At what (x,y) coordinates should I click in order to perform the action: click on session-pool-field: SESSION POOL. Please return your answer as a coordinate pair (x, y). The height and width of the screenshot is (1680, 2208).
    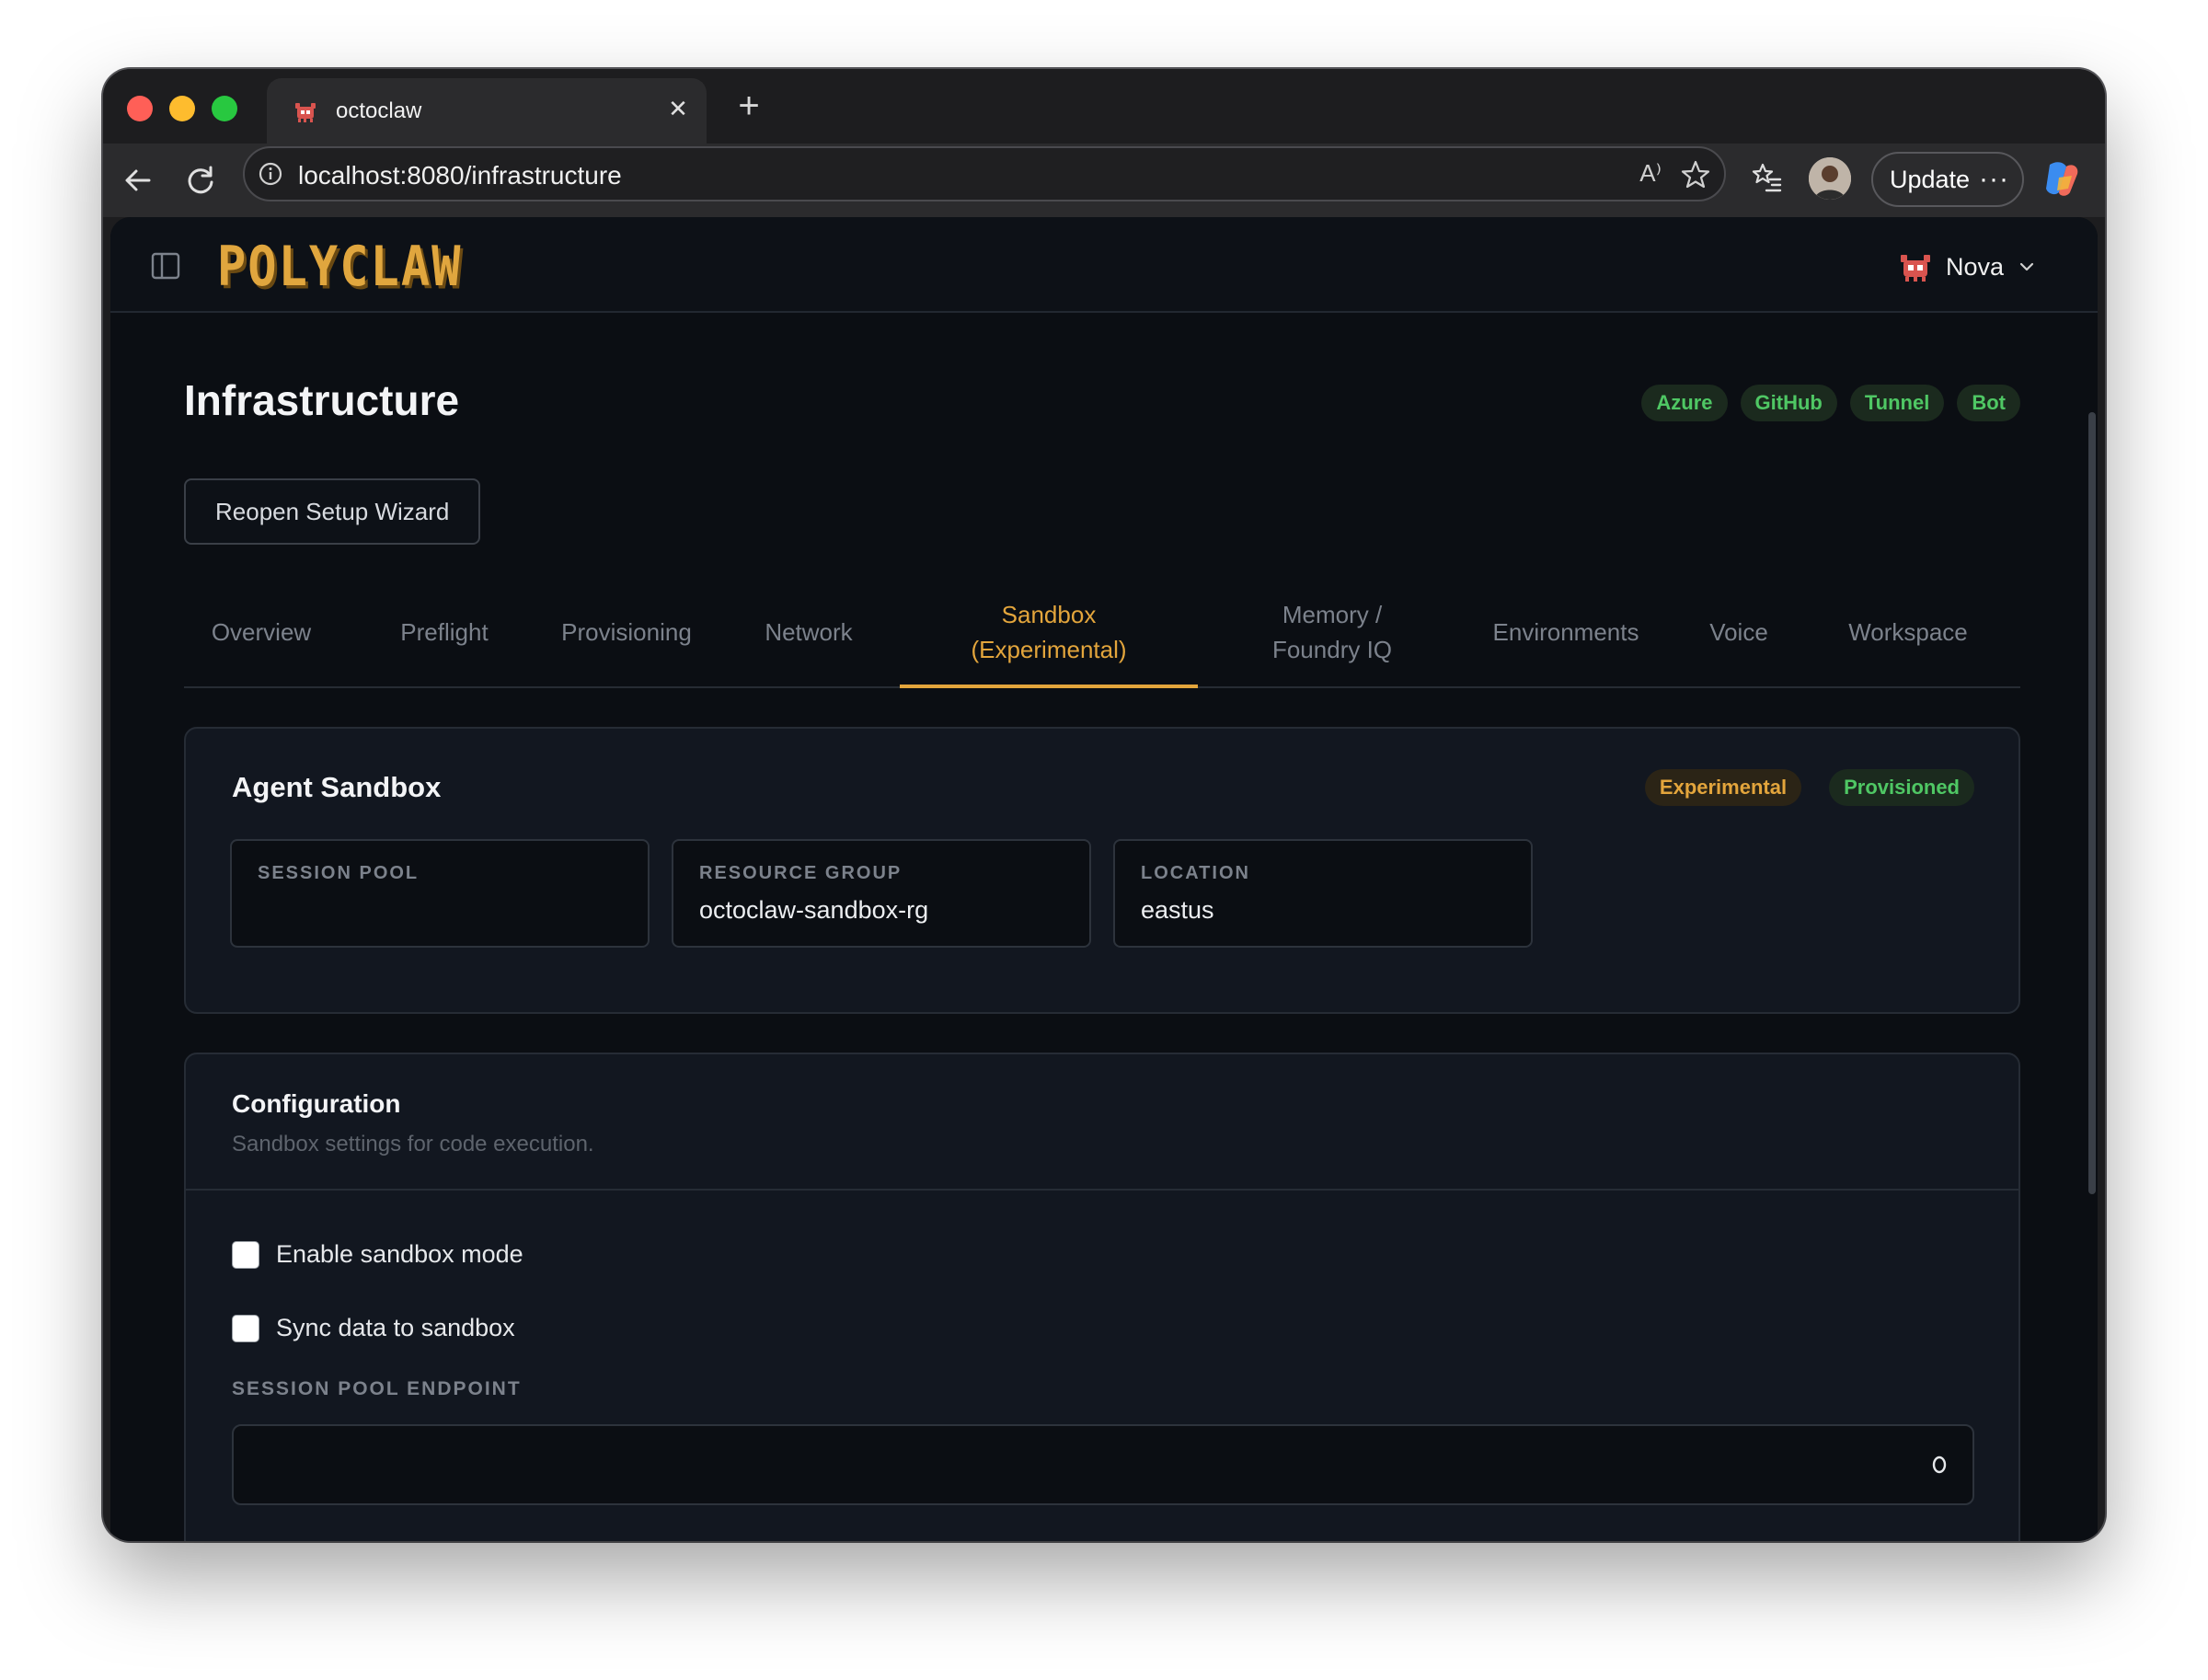
    Looking at the image, I should click on (440, 893).